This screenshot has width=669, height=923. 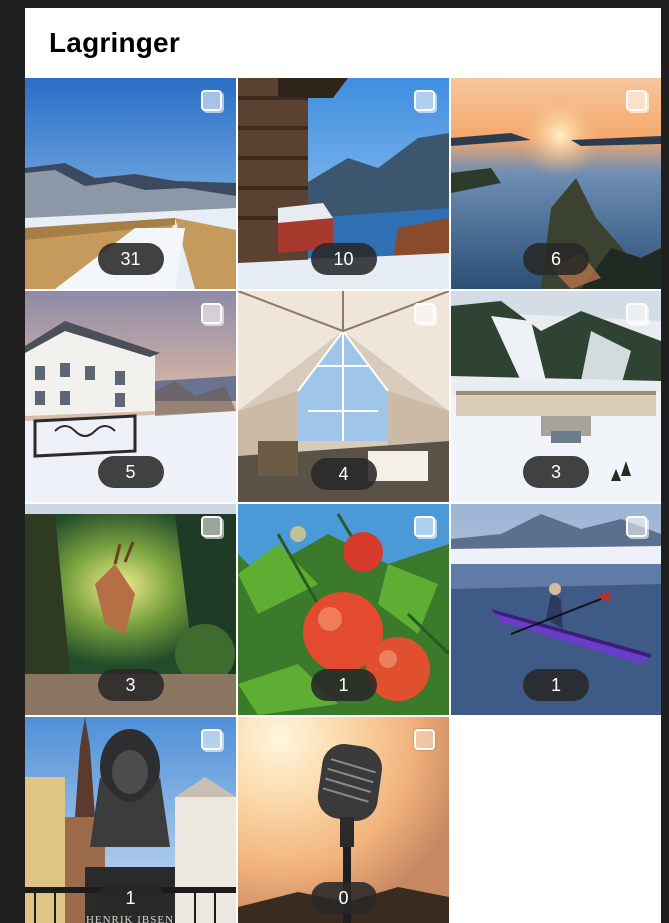 I want to click on collection-tile: 0, so click(x=343, y=820).